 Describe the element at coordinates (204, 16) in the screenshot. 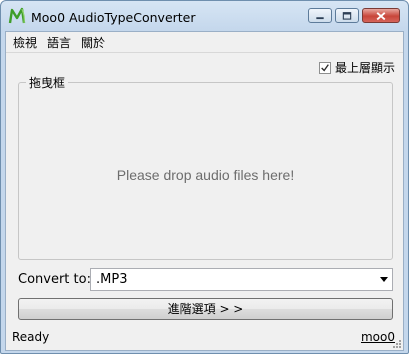

I see `title-bar: Moo0 AudioTypeConverter` at that location.